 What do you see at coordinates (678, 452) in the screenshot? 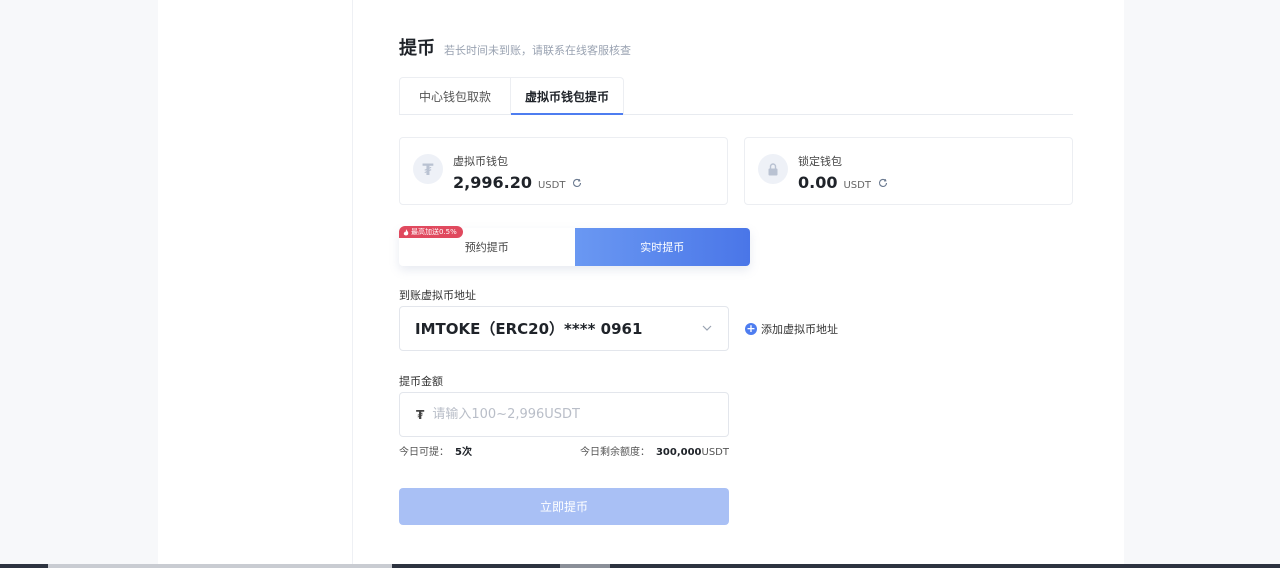
I see `today-remaining-value: 300,000` at bounding box center [678, 452].